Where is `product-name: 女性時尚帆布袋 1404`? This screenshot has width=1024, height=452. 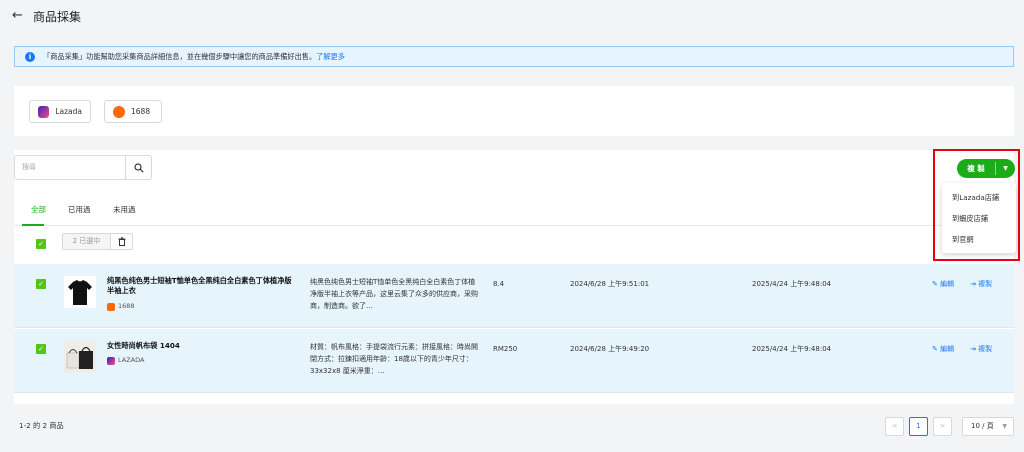 product-name: 女性時尚帆布袋 1404 is located at coordinates (199, 346).